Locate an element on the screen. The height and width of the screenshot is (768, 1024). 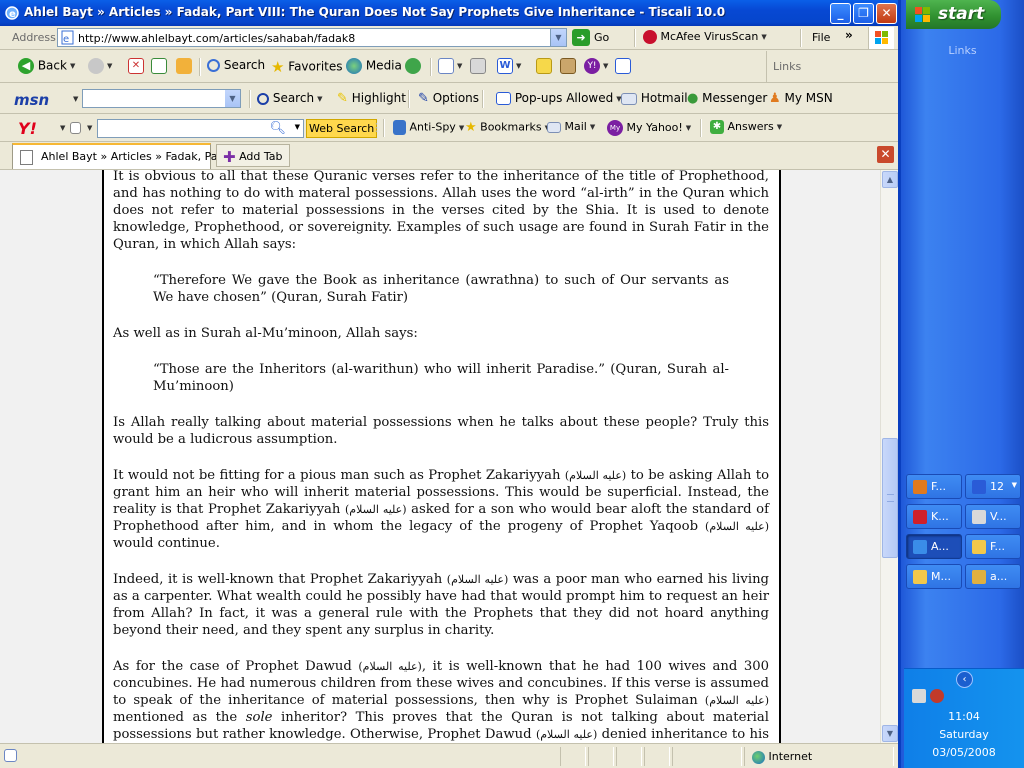
go-label: Go is located at coordinates (602, 37).